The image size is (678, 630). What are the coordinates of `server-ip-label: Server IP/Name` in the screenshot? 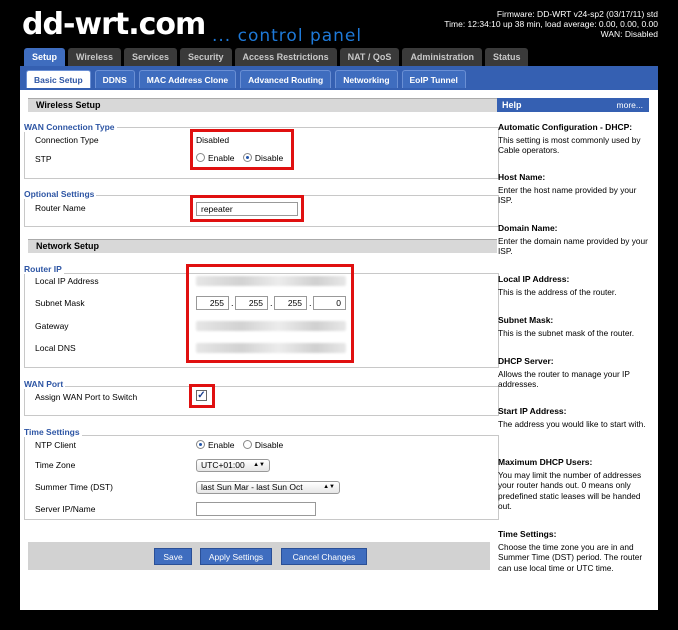 It's located at (65, 509).